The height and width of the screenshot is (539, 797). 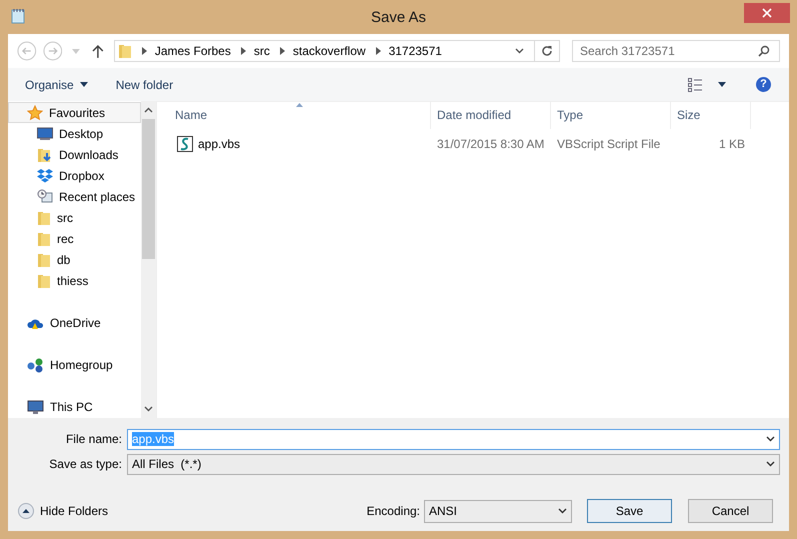 I want to click on sidebar-item: Dropbox, so click(x=74, y=175).